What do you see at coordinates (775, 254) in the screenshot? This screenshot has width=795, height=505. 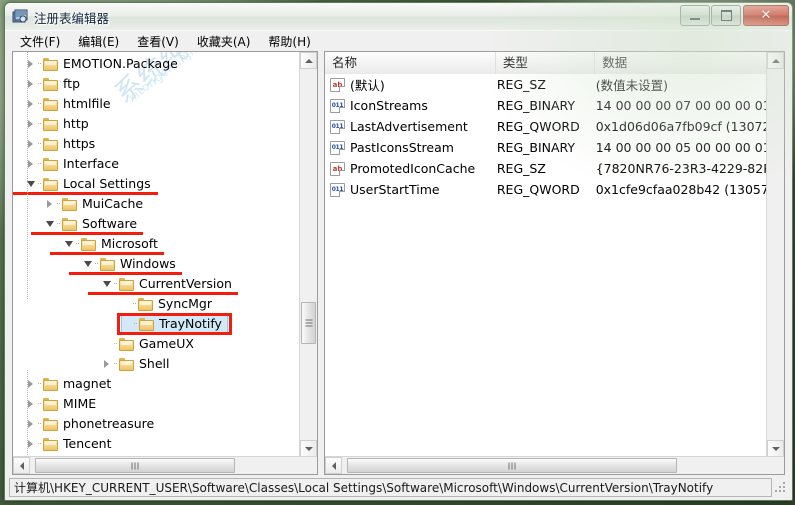 I see `values-vertical-scrollbar` at bounding box center [775, 254].